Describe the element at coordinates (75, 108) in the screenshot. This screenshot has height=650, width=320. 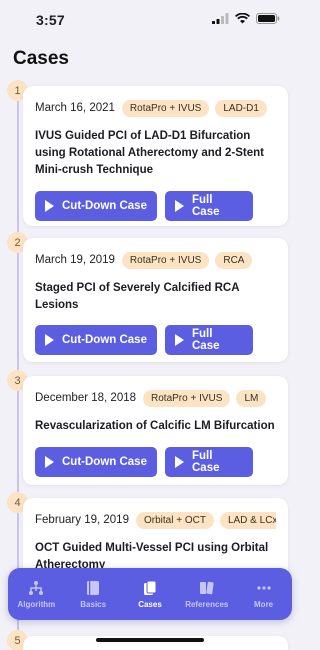
I see `case-date: March 16, 2021` at that location.